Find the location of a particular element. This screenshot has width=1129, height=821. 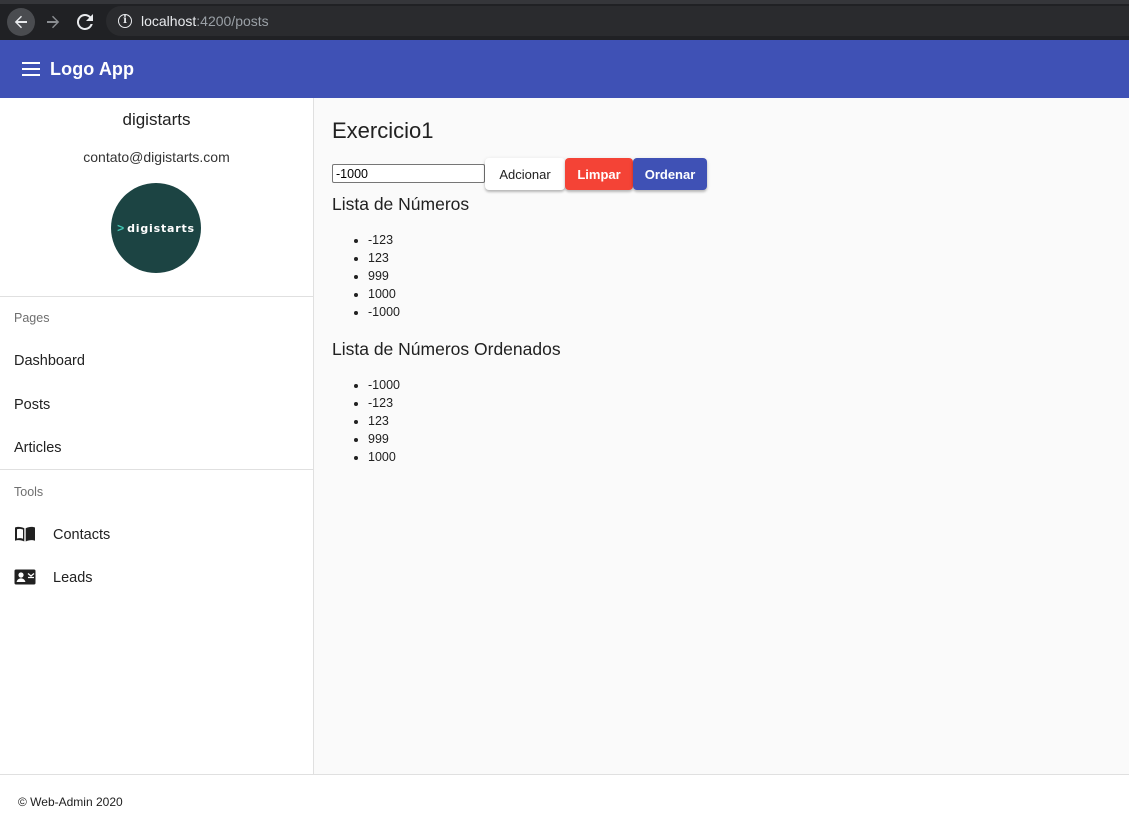

app-title: Logo App is located at coordinates (92, 68).